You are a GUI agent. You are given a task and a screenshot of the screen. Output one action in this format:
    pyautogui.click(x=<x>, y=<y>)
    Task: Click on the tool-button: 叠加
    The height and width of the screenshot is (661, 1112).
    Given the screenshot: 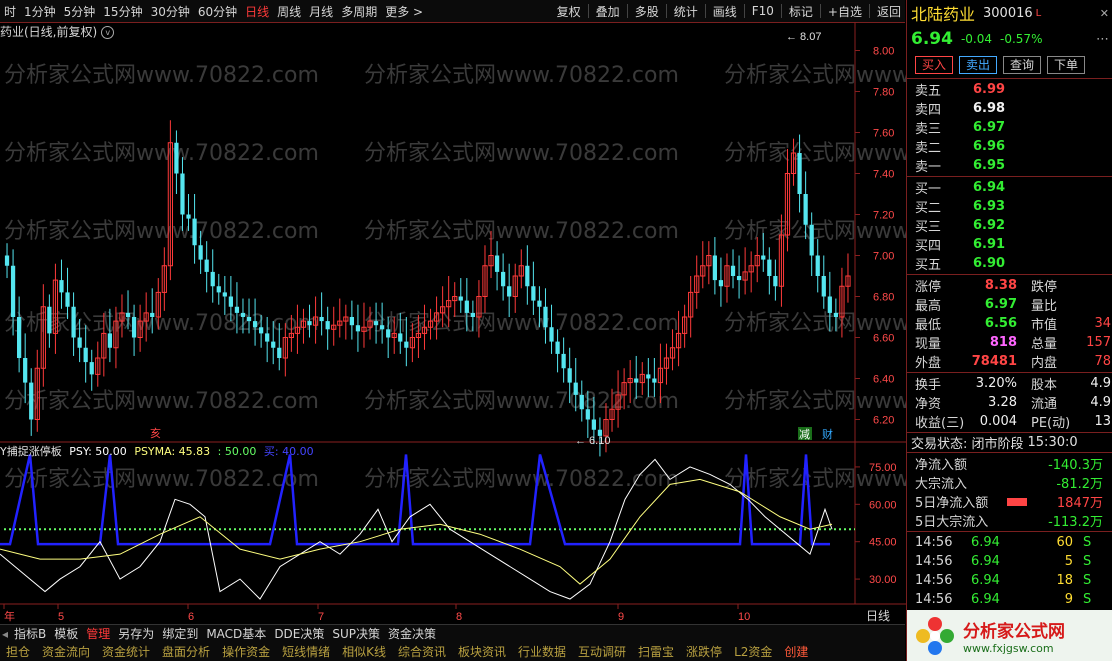 What is the action you would take?
    pyautogui.click(x=608, y=11)
    